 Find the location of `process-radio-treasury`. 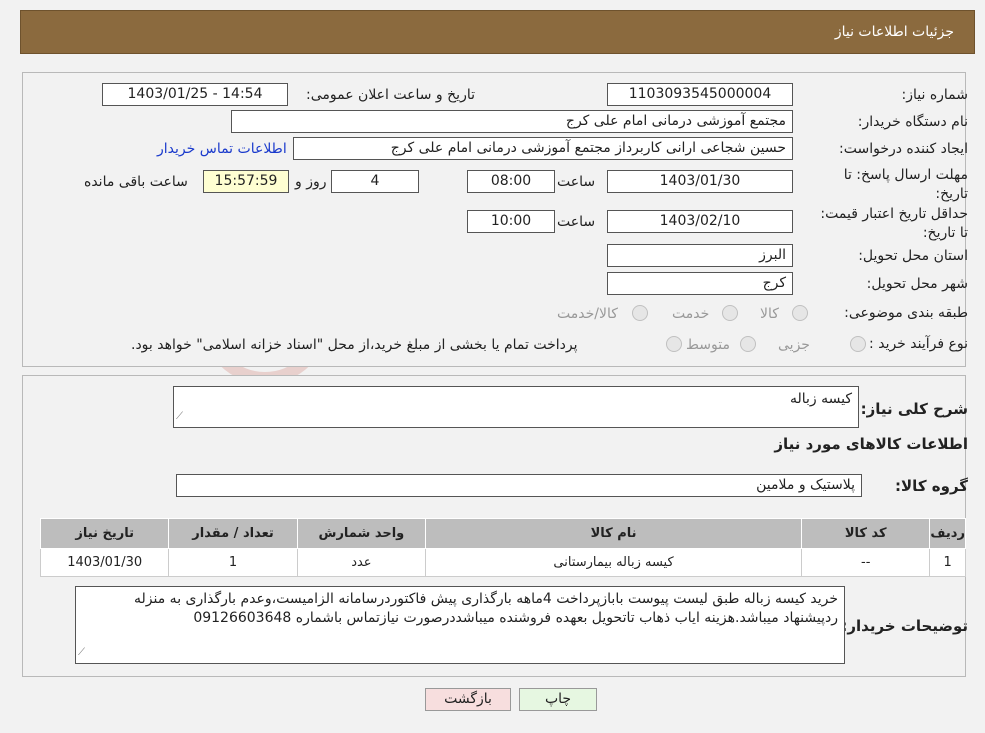

process-radio-treasury is located at coordinates (674, 344).